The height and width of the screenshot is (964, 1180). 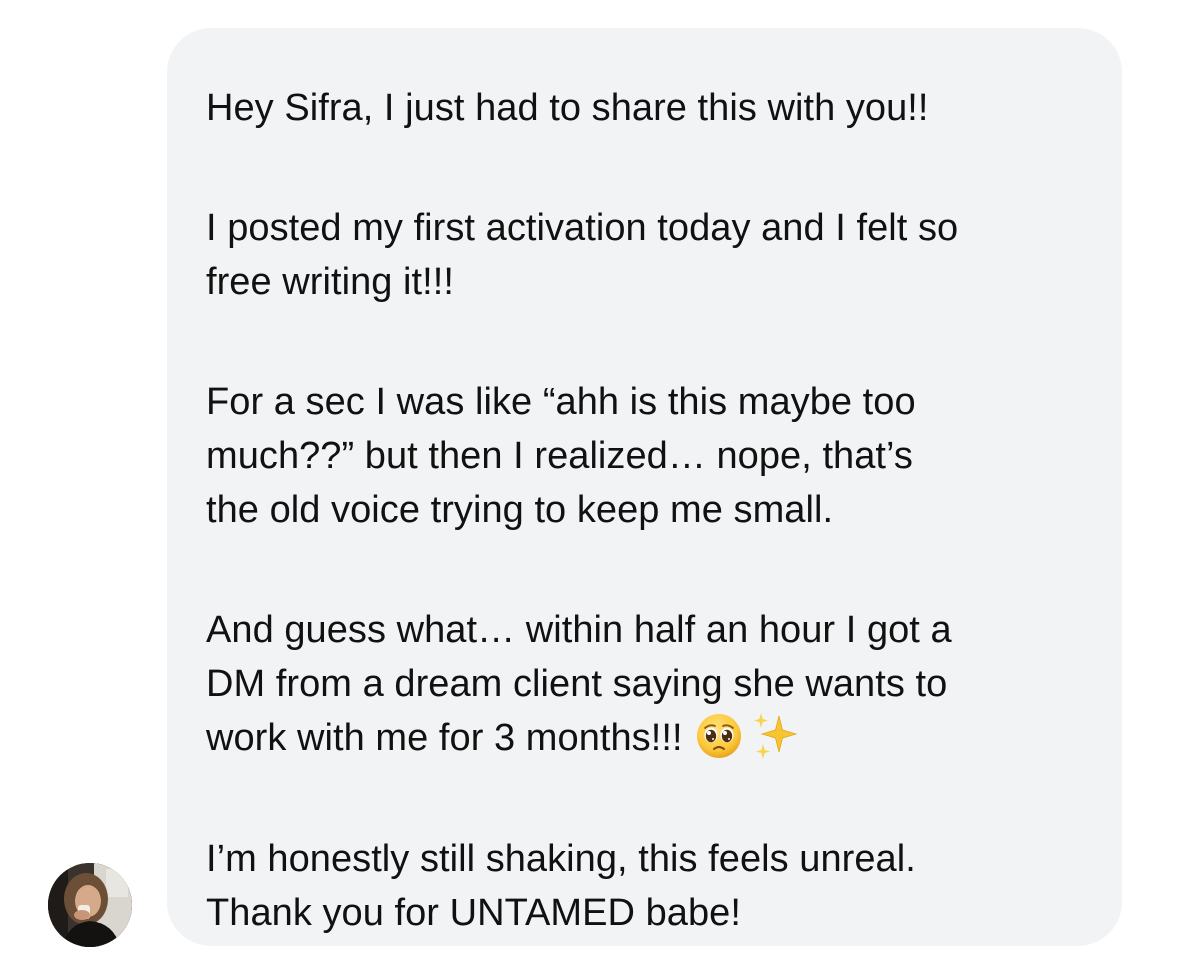 What do you see at coordinates (473, 912) in the screenshot?
I see `message-line: Thank you for UNTAMED babe!` at bounding box center [473, 912].